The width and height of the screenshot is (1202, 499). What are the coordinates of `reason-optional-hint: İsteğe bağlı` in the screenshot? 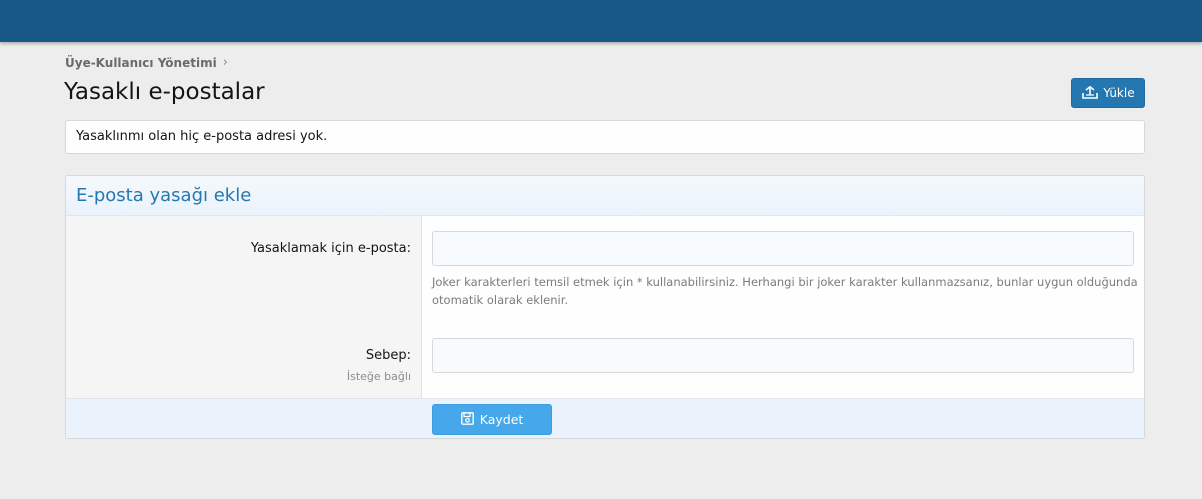 It's located at (378, 376).